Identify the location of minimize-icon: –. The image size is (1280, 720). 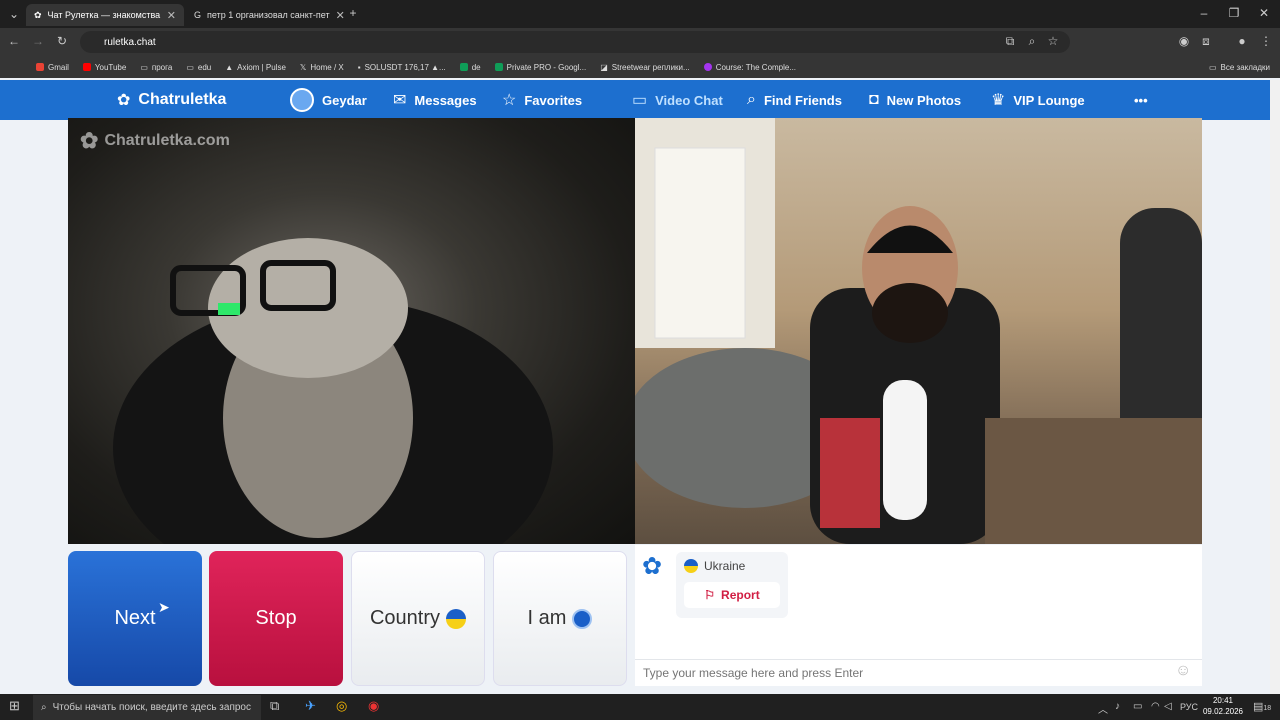
(1204, 13).